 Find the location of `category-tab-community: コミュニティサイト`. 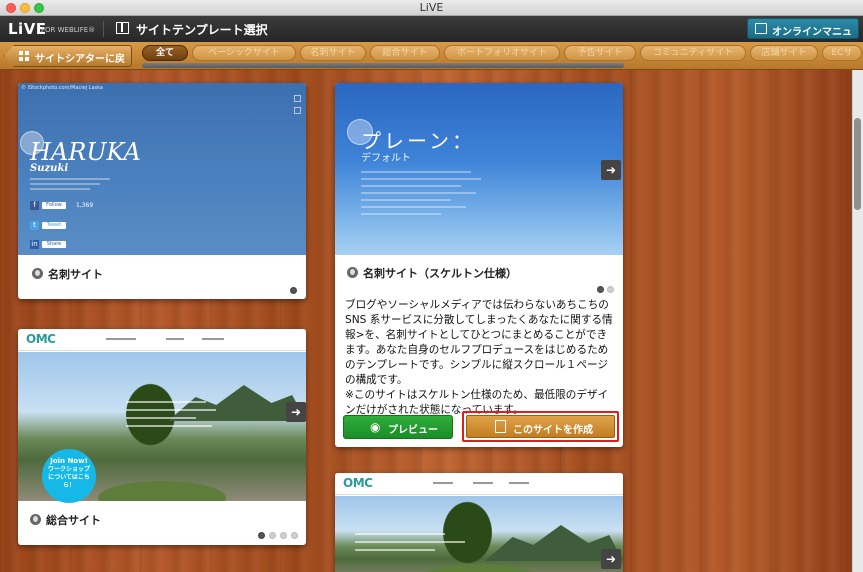

category-tab-community: コミュニティサイト is located at coordinates (693, 53).